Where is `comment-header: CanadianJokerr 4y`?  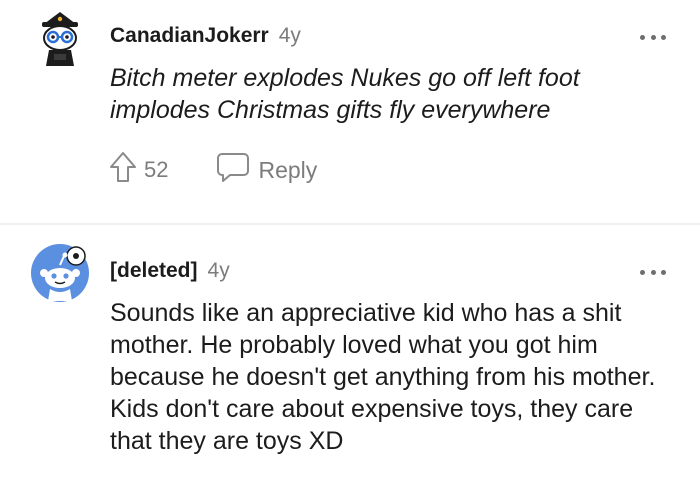
comment-header: CanadianJokerr 4y is located at coordinates (205, 36).